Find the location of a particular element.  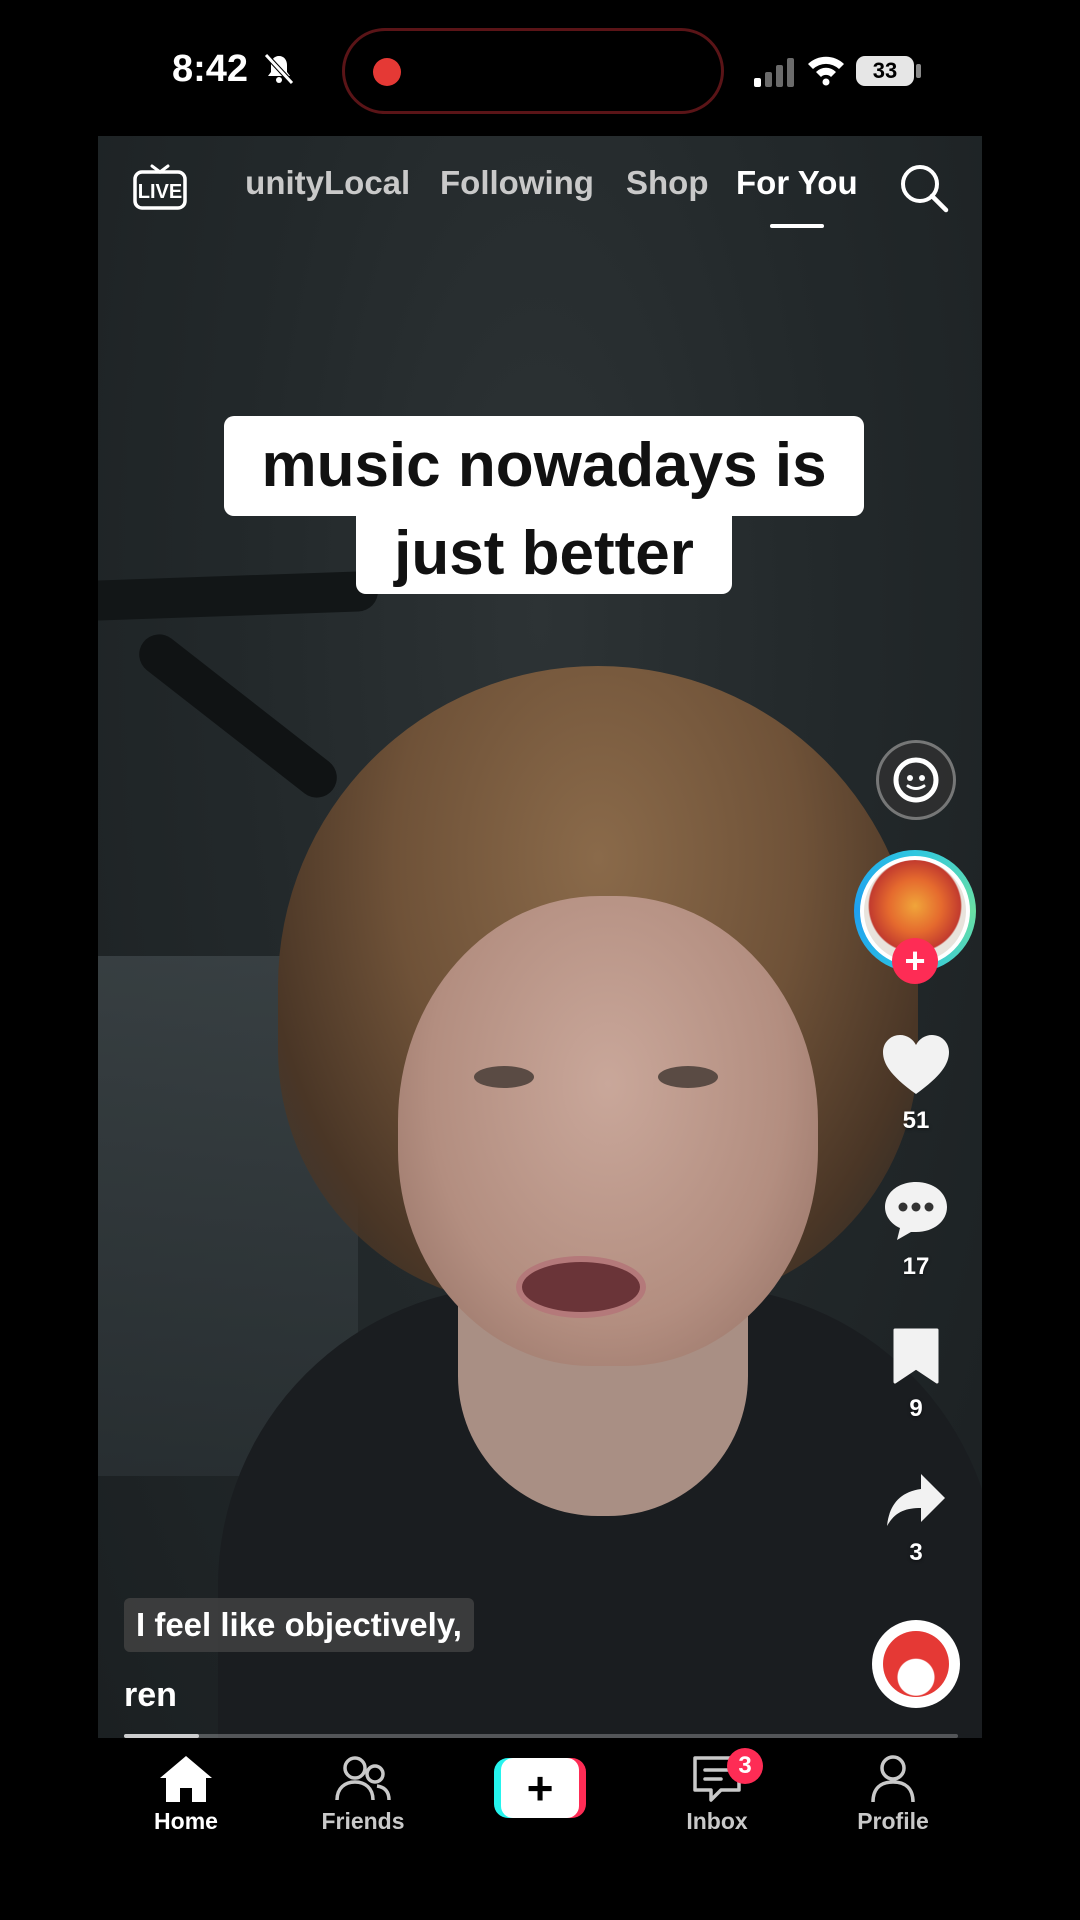

signal-icon is located at coordinates (774, 72).